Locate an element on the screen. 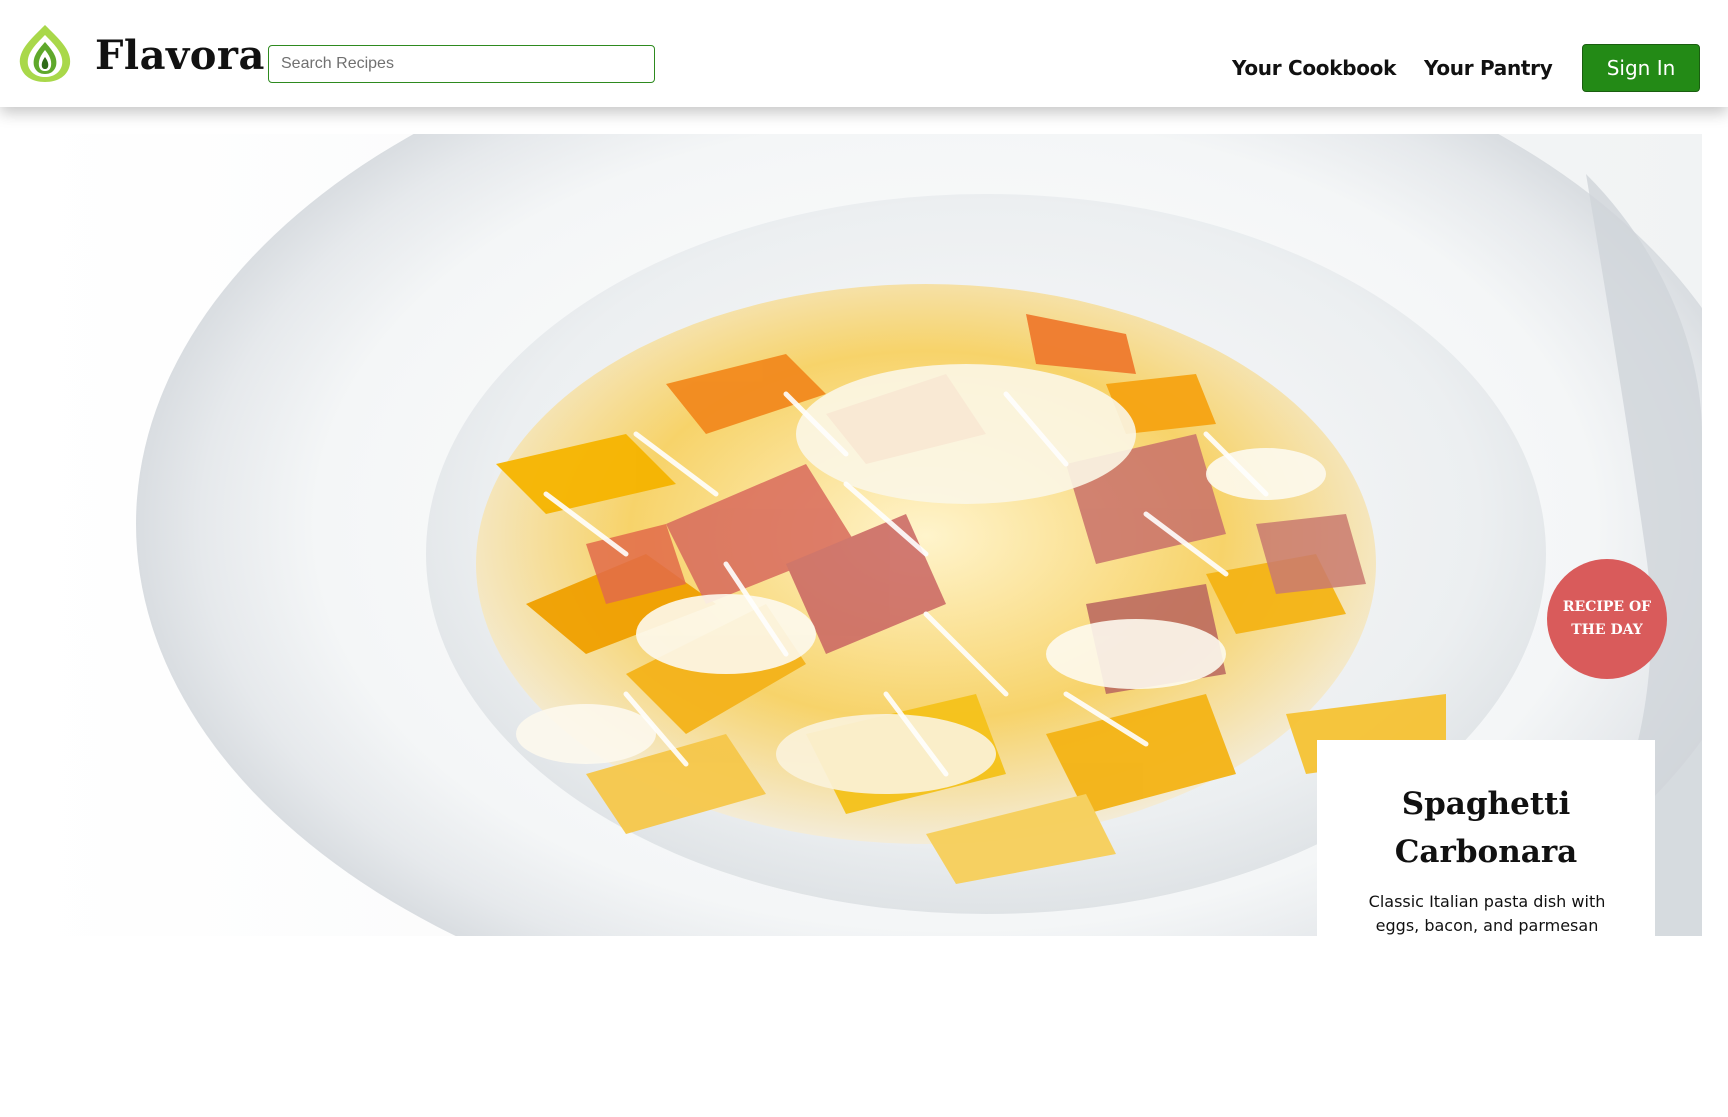  nav-your-cookbook: Your Cookbook is located at coordinates (1314, 68).